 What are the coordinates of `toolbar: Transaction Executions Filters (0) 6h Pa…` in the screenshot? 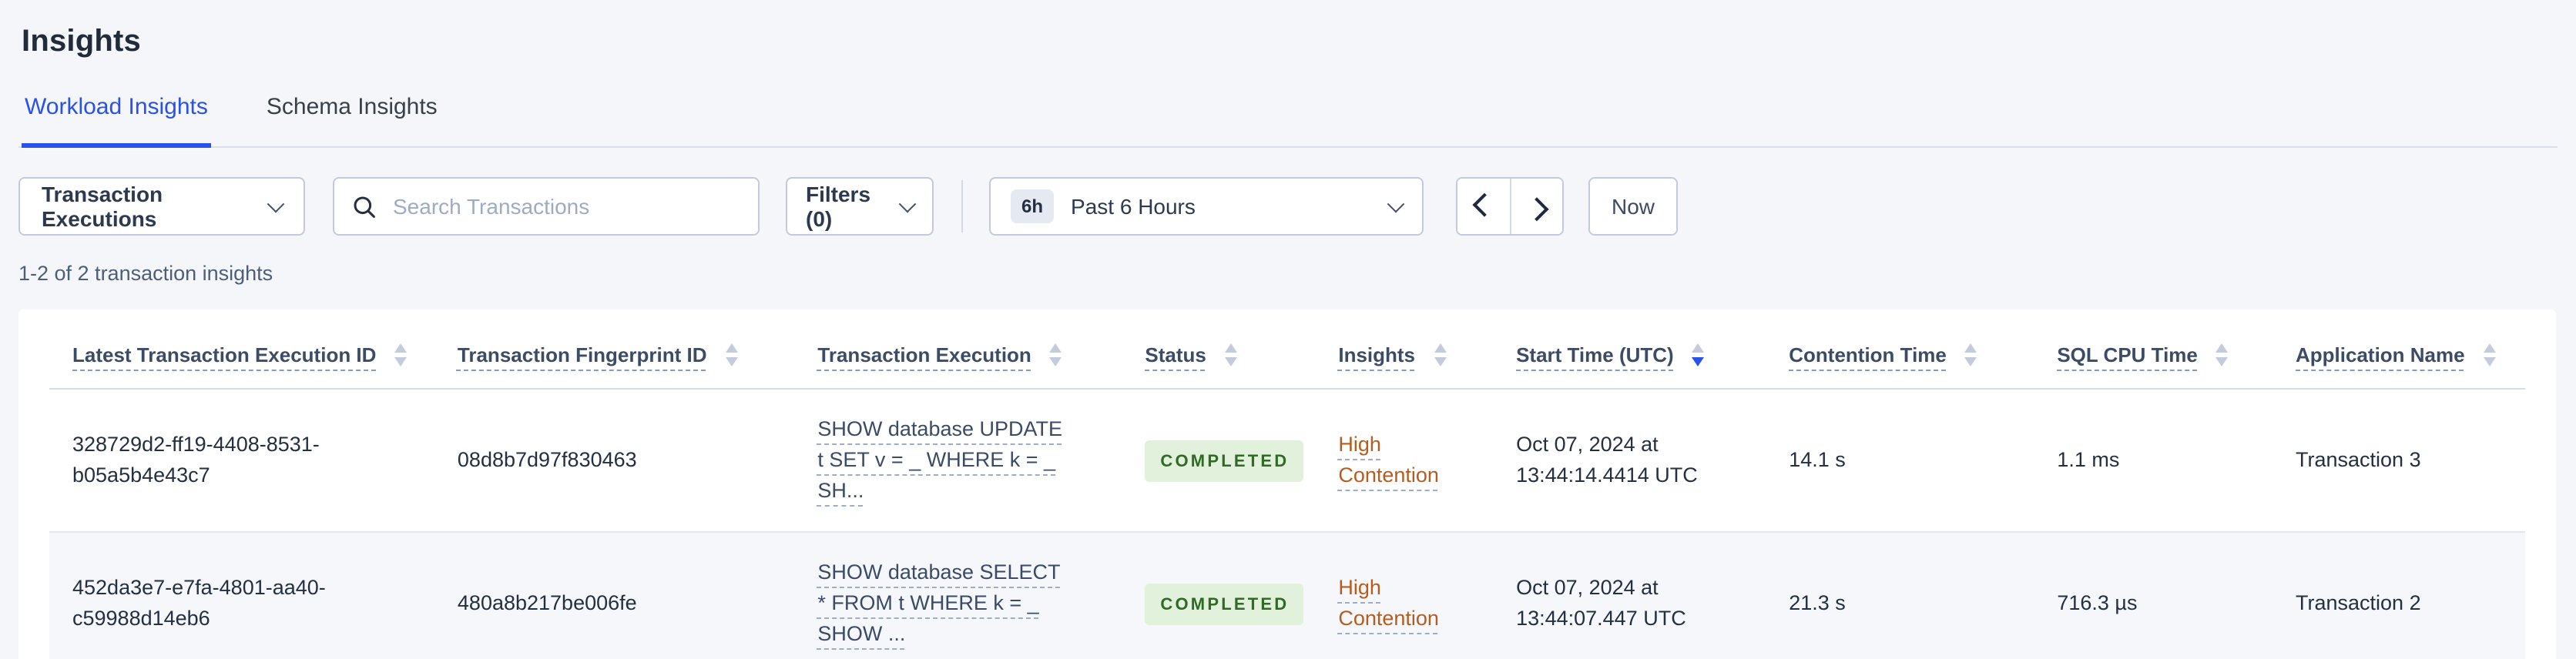 It's located at (1288, 206).